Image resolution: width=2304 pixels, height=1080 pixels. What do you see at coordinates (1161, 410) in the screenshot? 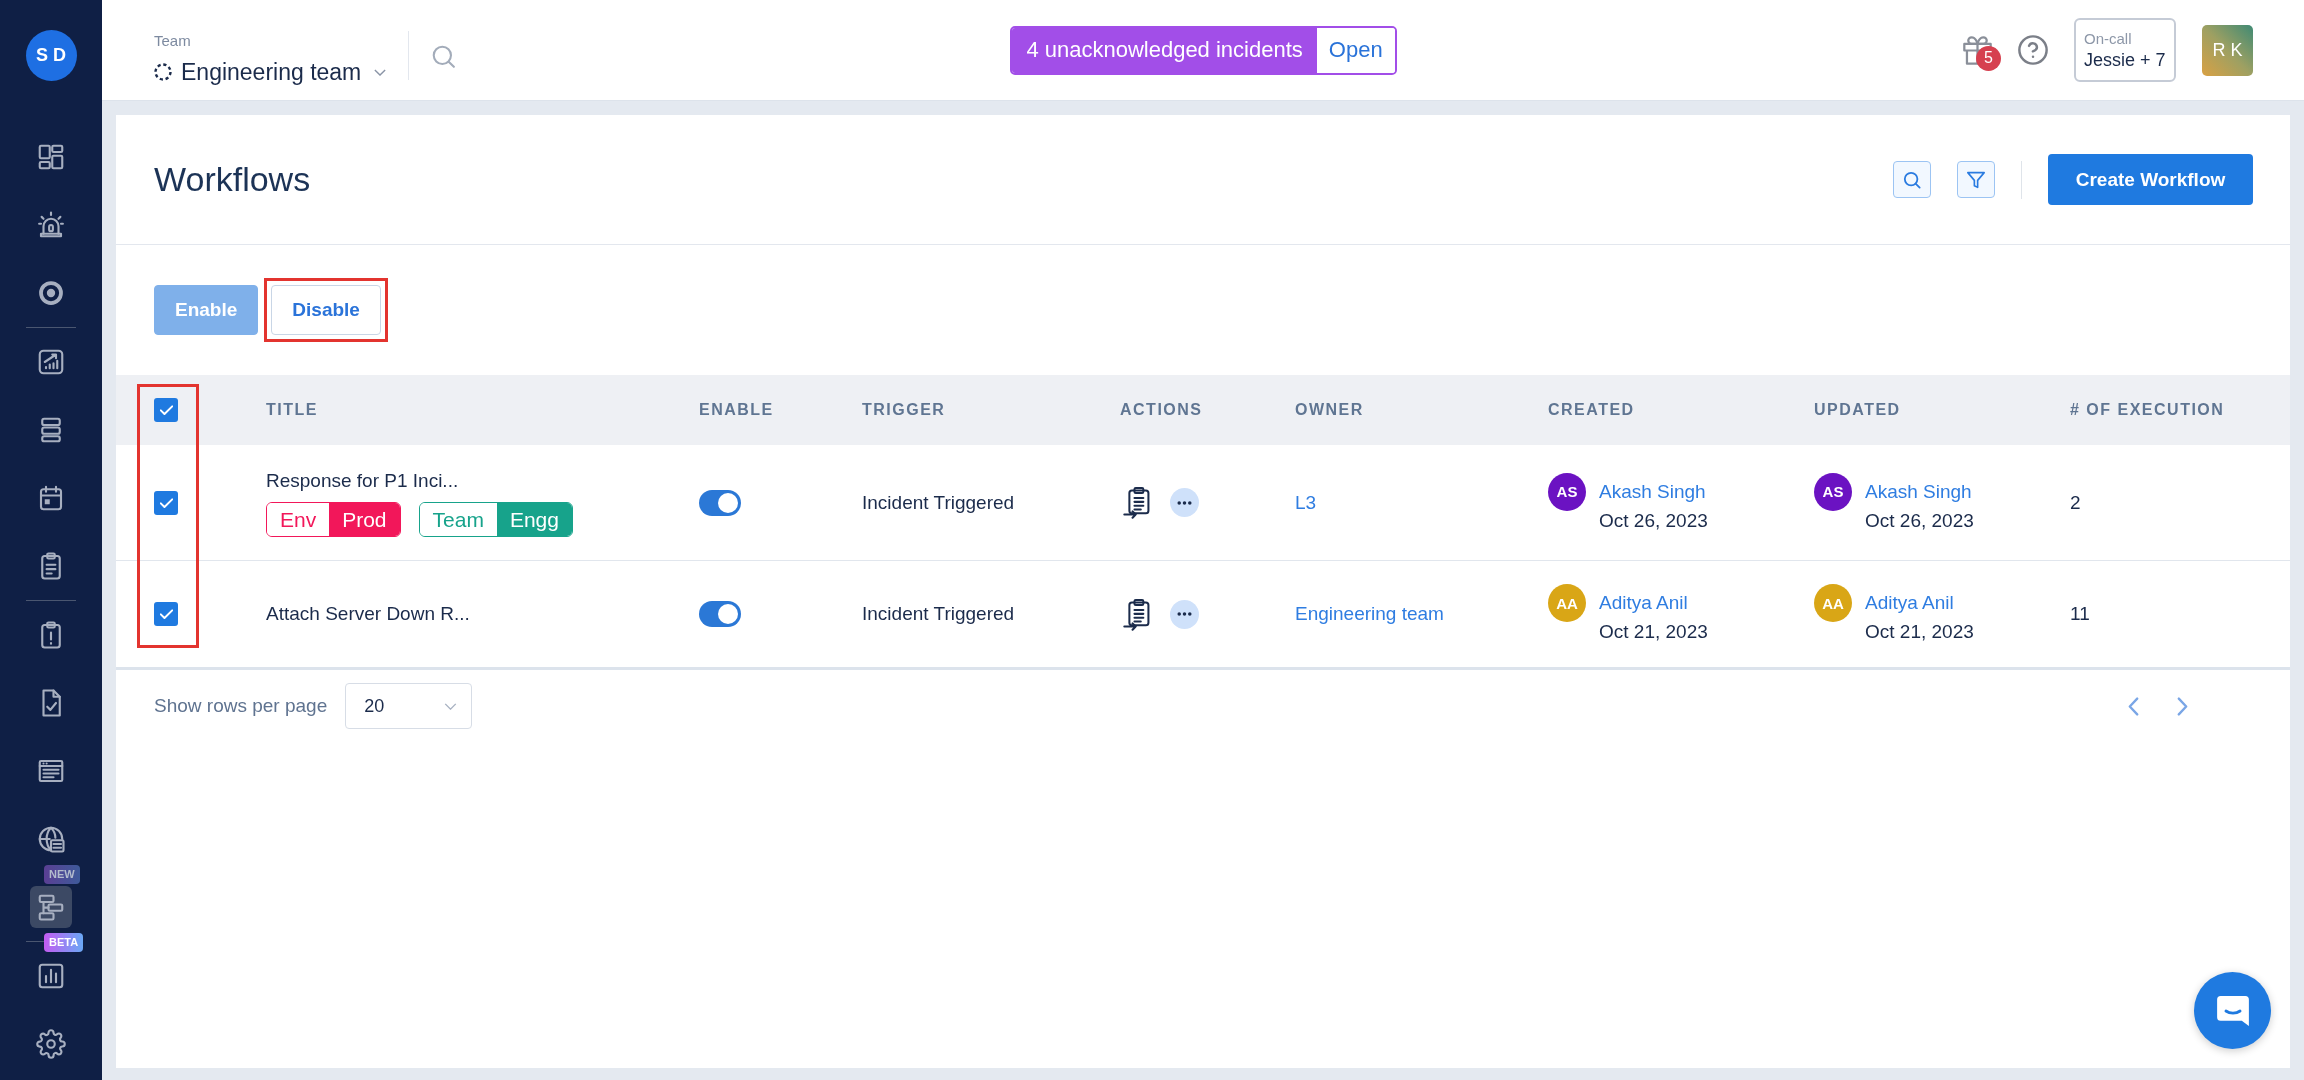
I see `column-header: ACTIONS` at bounding box center [1161, 410].